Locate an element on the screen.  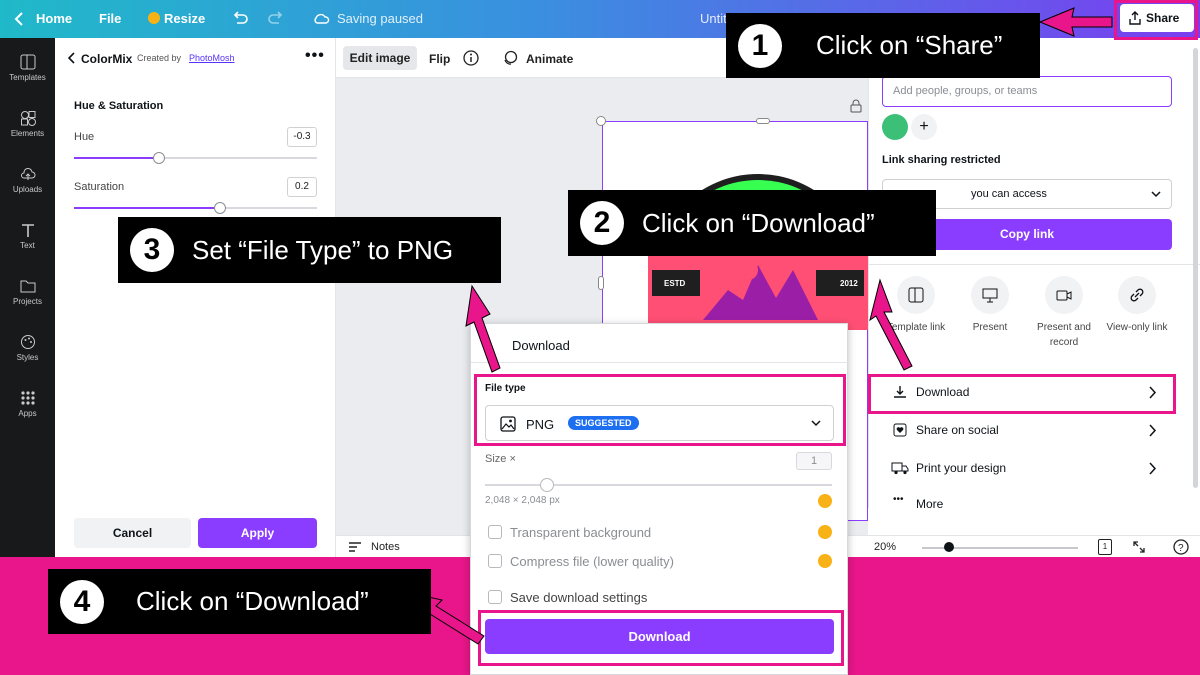
step-1-text: Click on “Share” is located at coordinates (909, 45).